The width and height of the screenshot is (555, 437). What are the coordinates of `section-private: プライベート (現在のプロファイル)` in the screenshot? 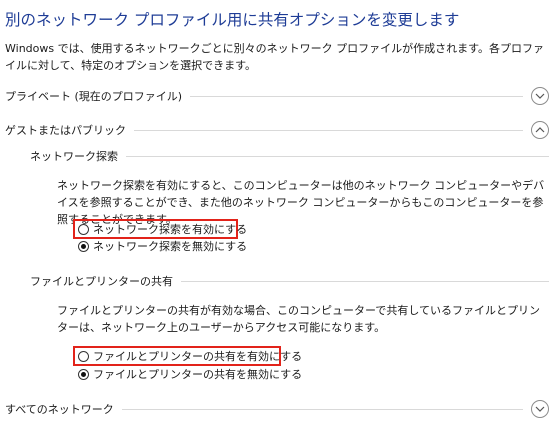 It's located at (277, 96).